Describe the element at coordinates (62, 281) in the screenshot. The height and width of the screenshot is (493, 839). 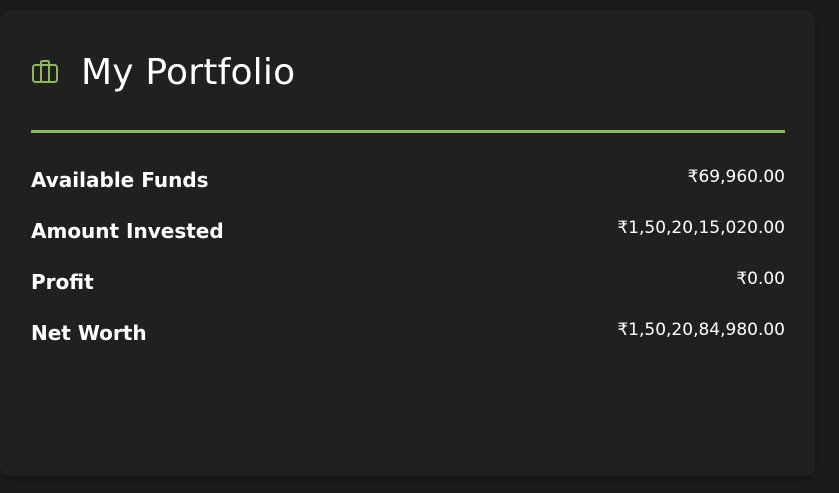
I see `row-label: Profit` at that location.